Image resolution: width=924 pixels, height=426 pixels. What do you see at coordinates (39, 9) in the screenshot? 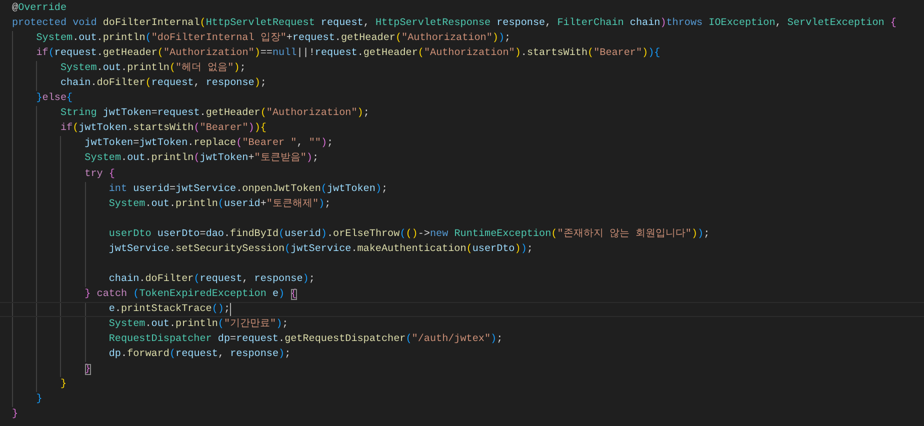
I see `code-line: @Override` at bounding box center [39, 9].